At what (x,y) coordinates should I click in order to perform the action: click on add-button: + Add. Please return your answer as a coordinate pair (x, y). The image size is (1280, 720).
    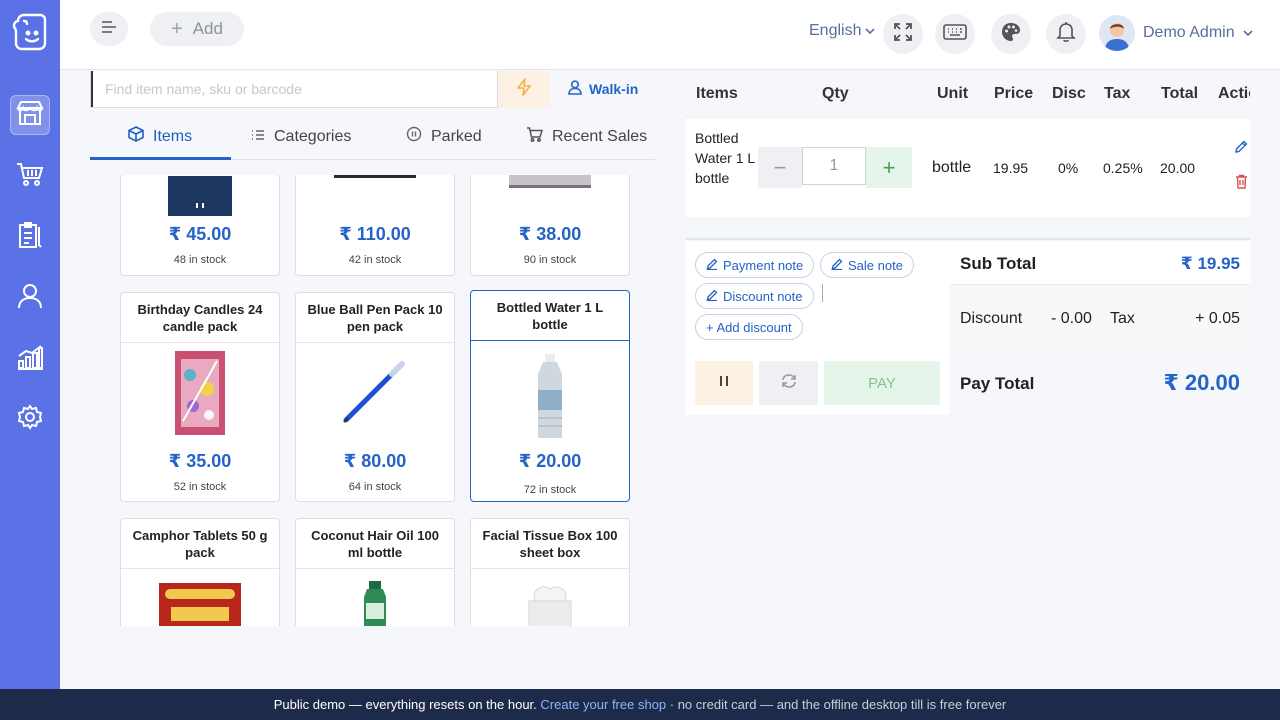
    Looking at the image, I should click on (197, 29).